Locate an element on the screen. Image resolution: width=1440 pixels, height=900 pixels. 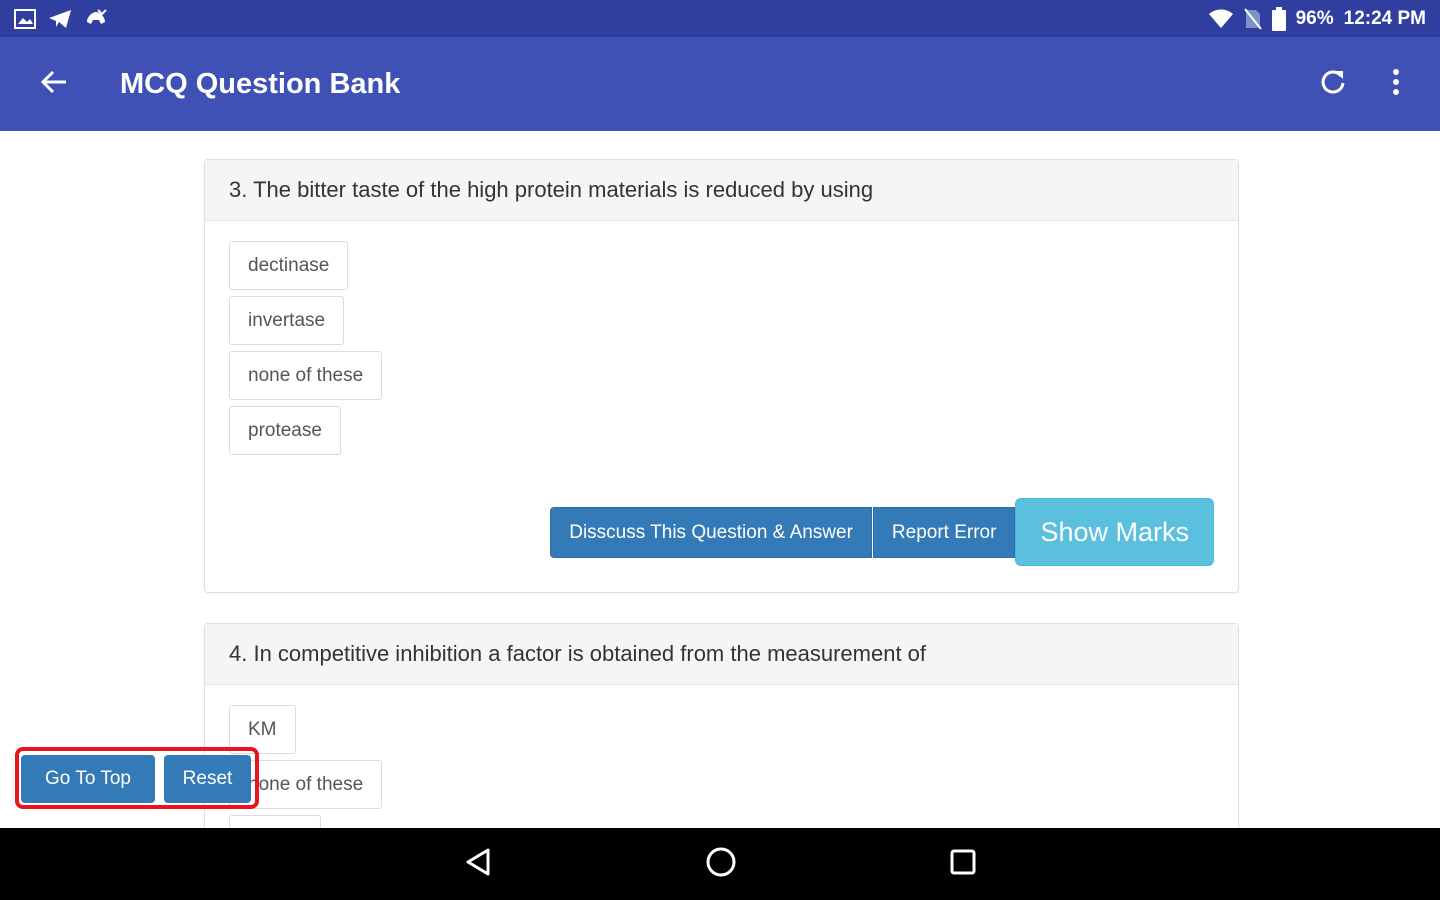
status-bar: 96% 12:24 PM is located at coordinates (720, 18).